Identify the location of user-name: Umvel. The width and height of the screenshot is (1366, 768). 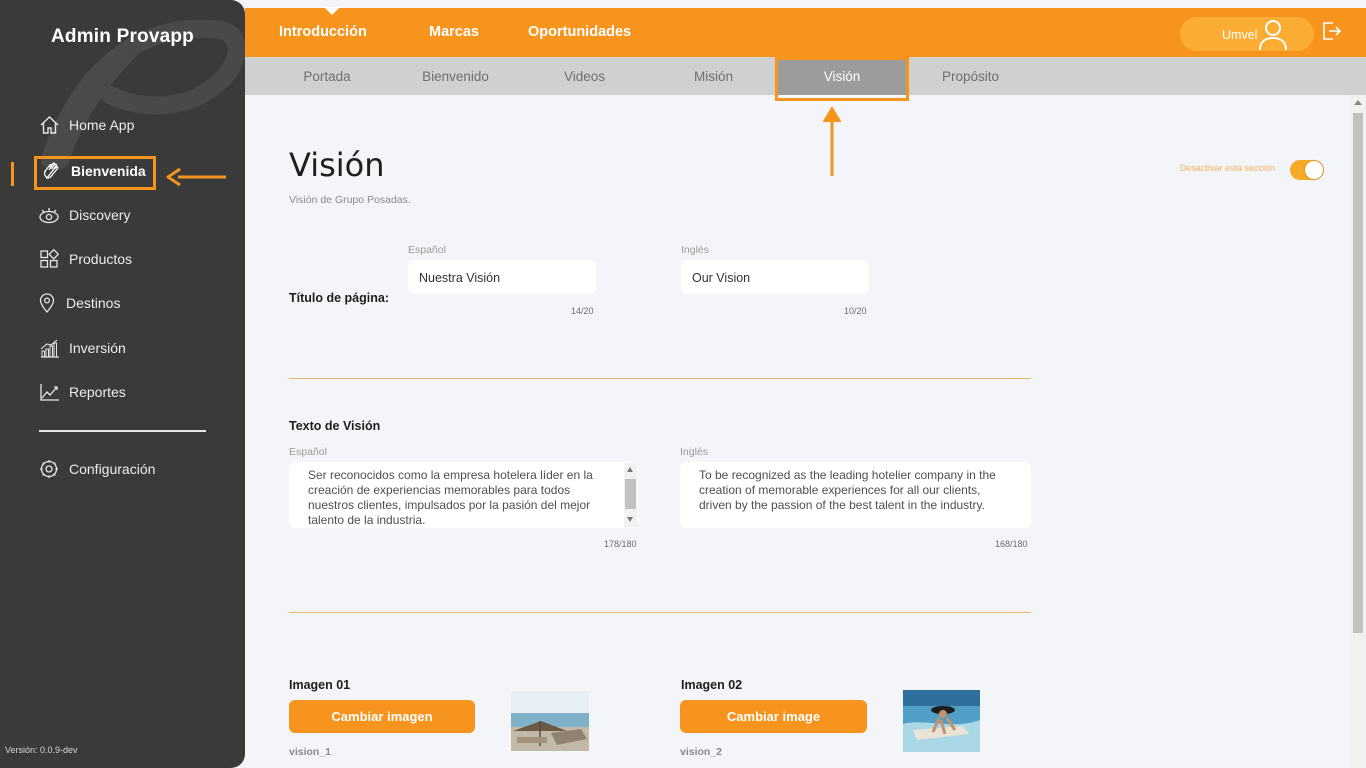
(1240, 35).